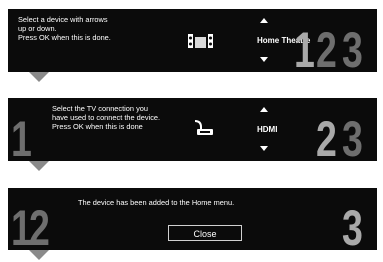  Describe the element at coordinates (39, 166) in the screenshot. I see `step2-pointer` at that location.